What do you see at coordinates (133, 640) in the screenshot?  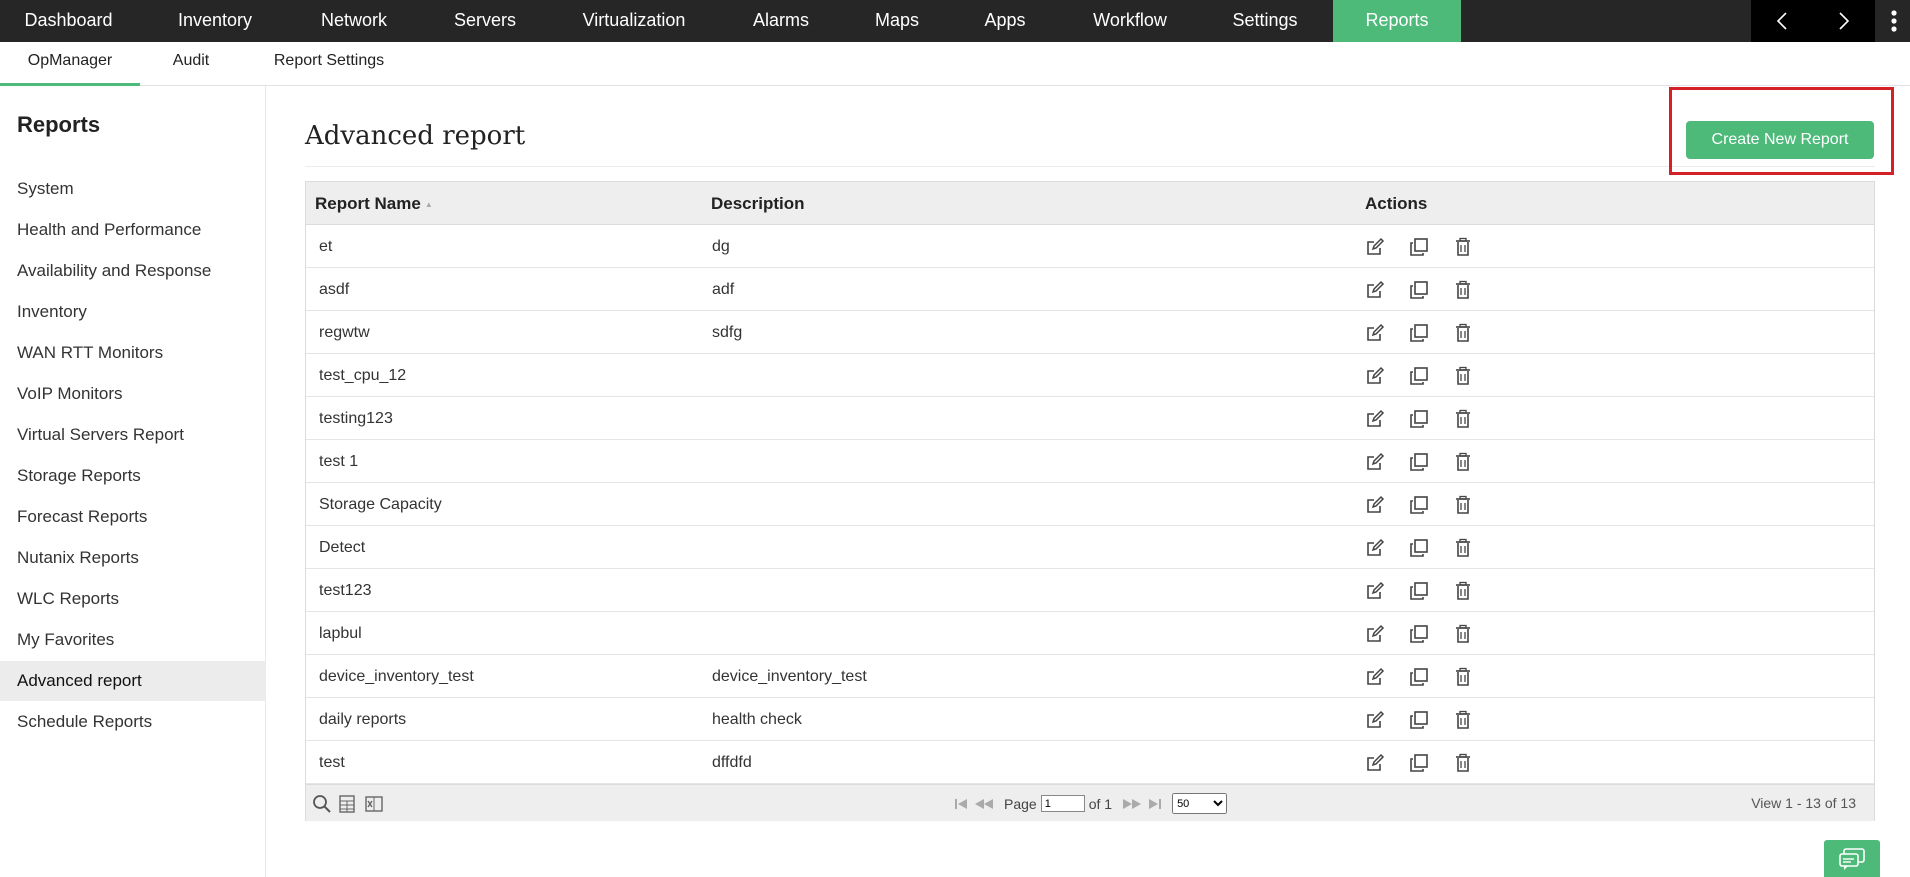 I see `sidebar-item-favorites: My Favorites` at bounding box center [133, 640].